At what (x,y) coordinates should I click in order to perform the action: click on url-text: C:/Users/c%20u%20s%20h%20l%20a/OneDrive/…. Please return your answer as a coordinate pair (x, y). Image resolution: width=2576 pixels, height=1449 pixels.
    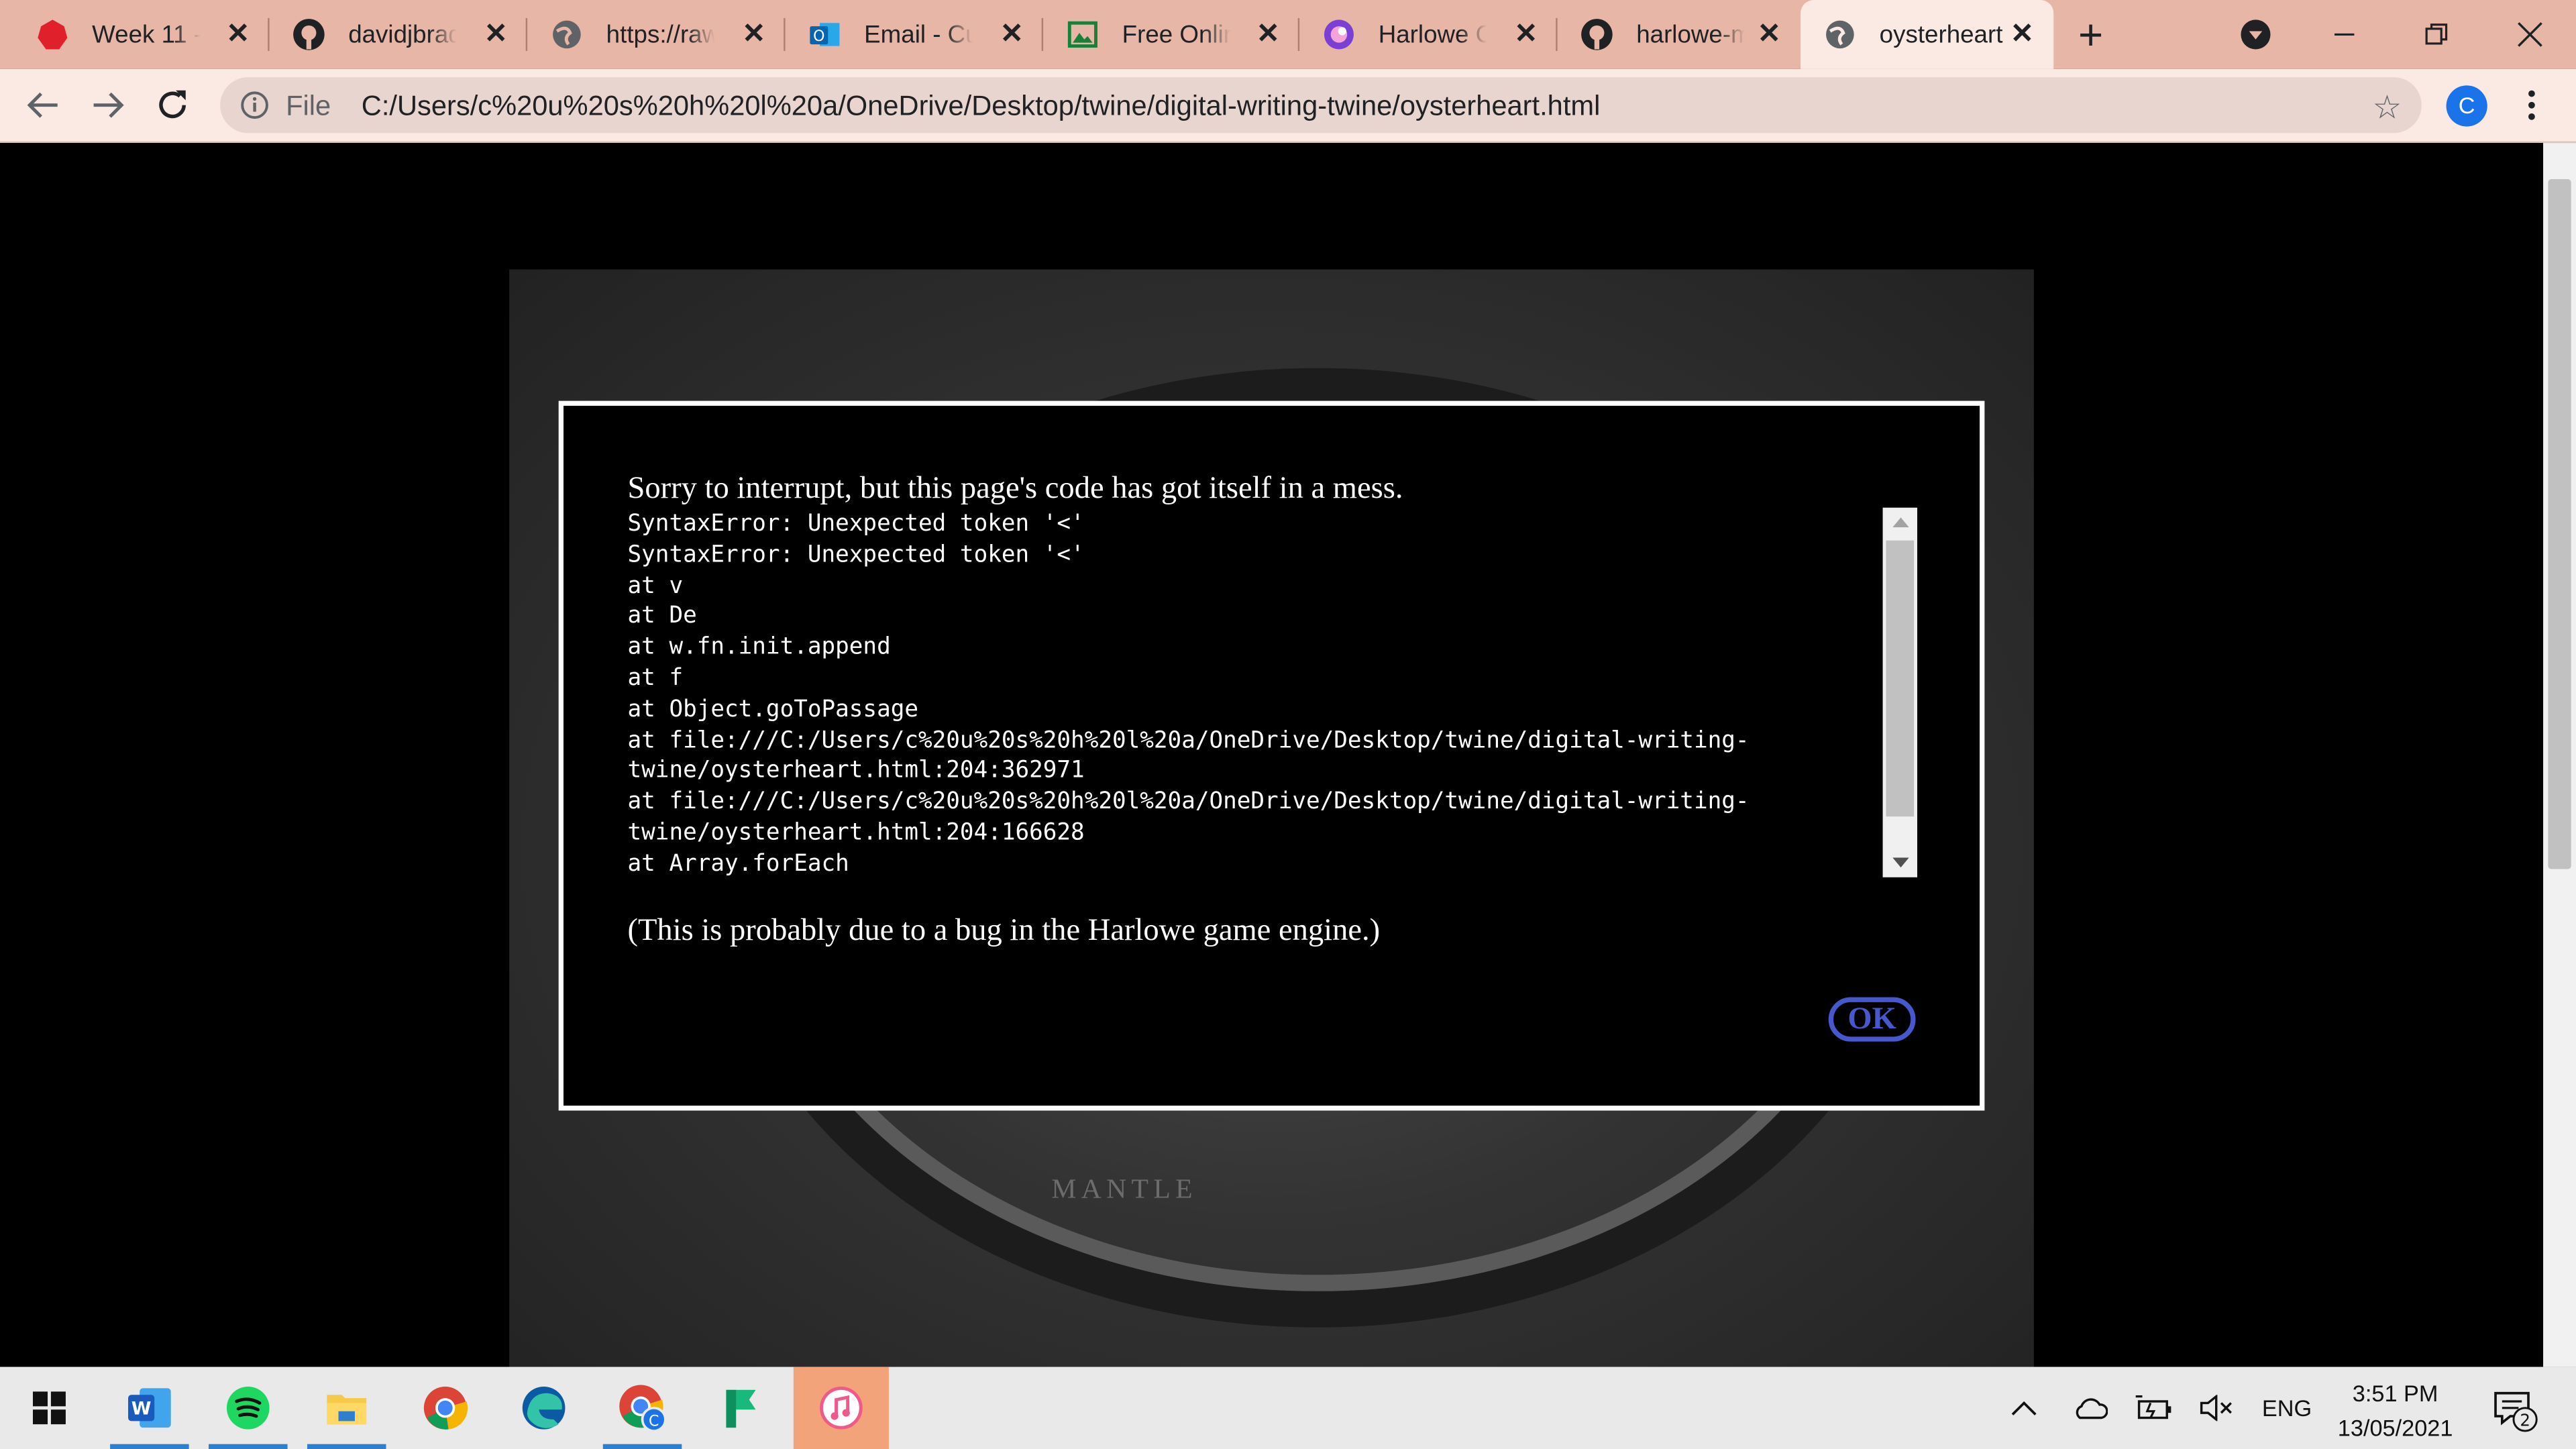
    Looking at the image, I should click on (981, 107).